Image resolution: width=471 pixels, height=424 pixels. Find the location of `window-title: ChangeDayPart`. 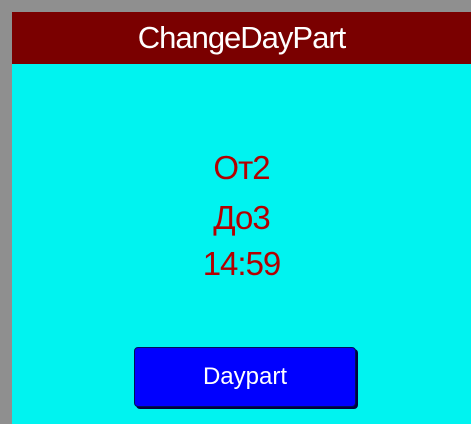

window-title: ChangeDayPart is located at coordinates (241, 38).